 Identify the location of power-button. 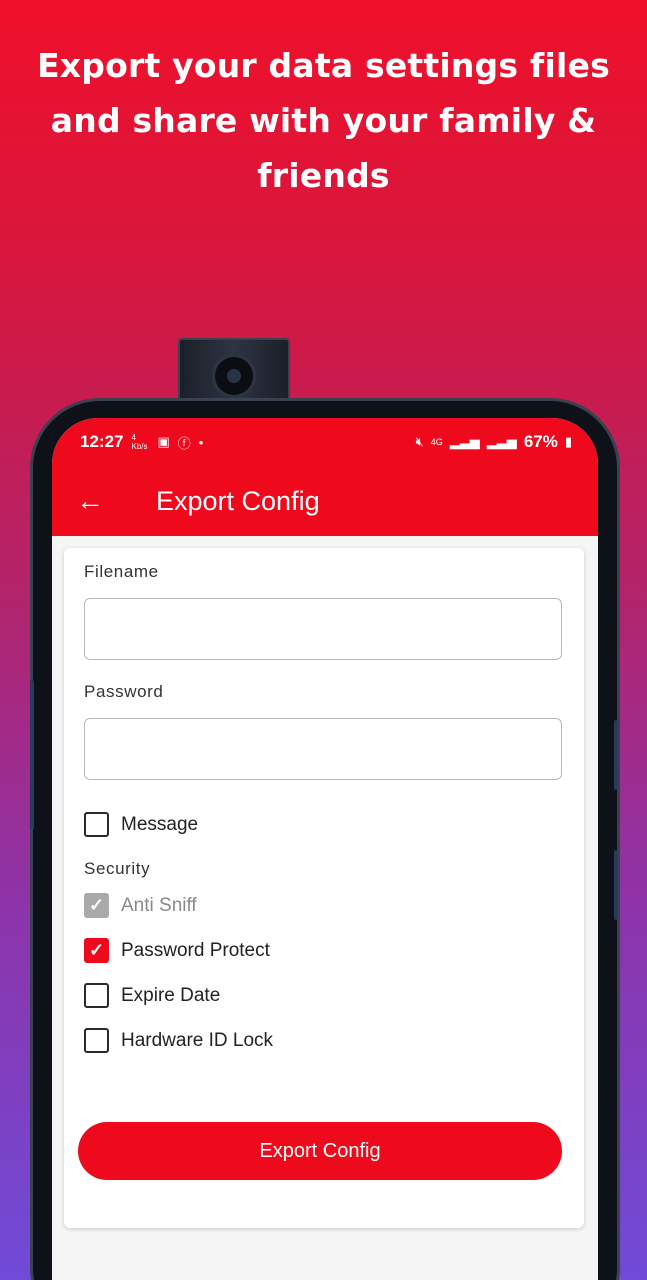
(616, 885).